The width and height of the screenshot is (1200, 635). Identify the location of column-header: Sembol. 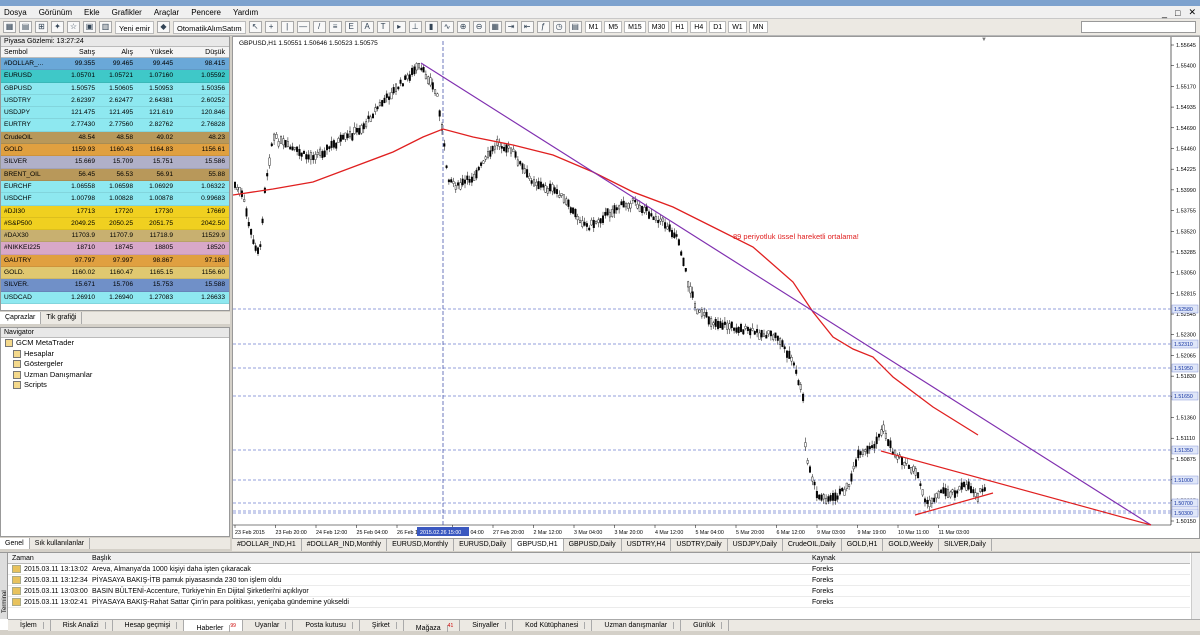
(31, 52).